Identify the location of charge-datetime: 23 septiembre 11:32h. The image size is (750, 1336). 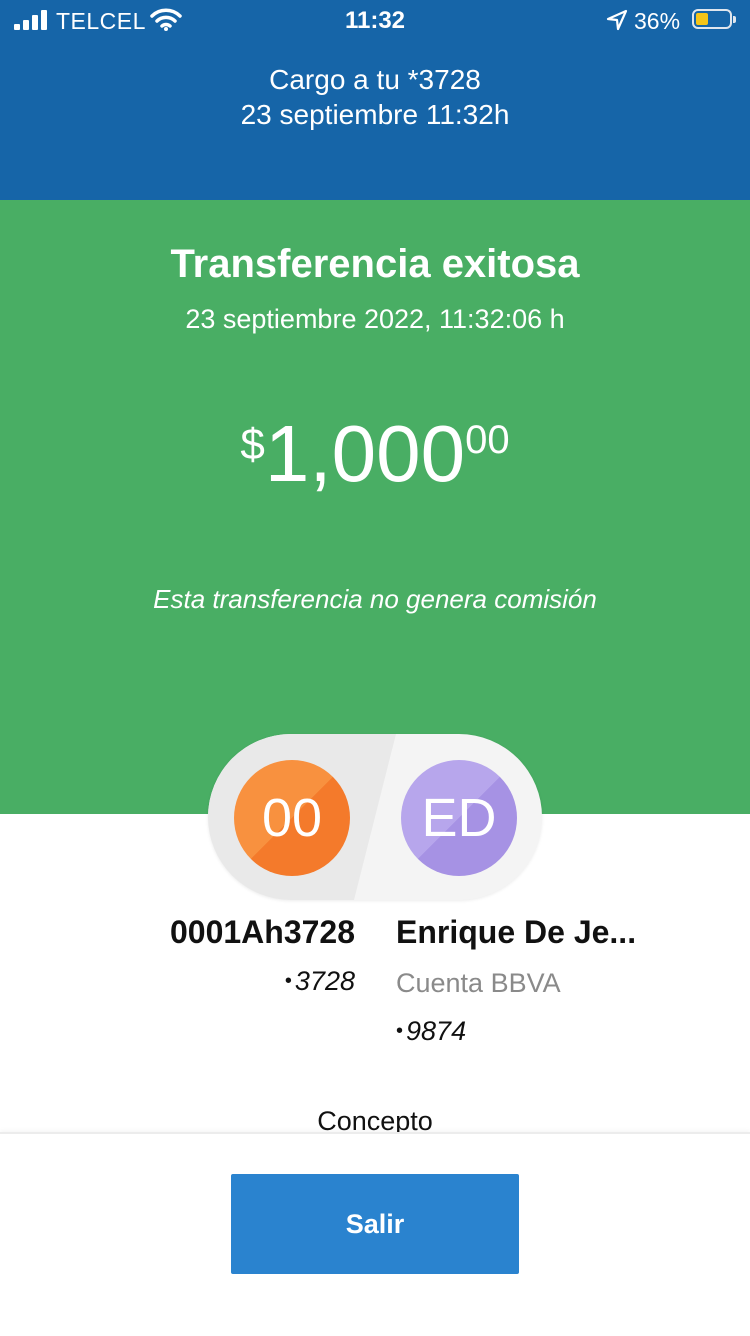
(375, 114).